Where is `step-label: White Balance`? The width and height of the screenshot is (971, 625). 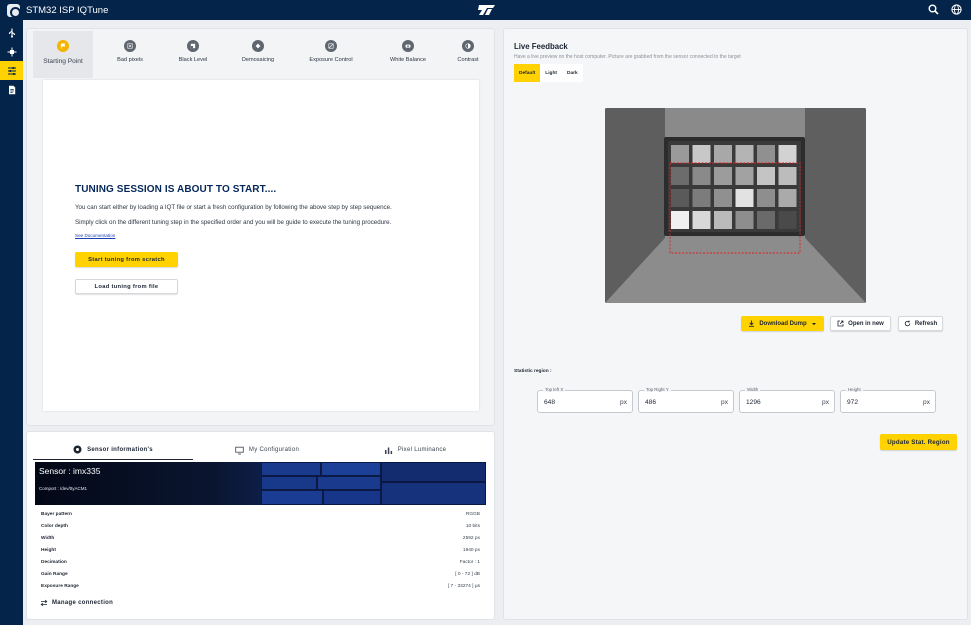
step-label: White Balance is located at coordinates (408, 60).